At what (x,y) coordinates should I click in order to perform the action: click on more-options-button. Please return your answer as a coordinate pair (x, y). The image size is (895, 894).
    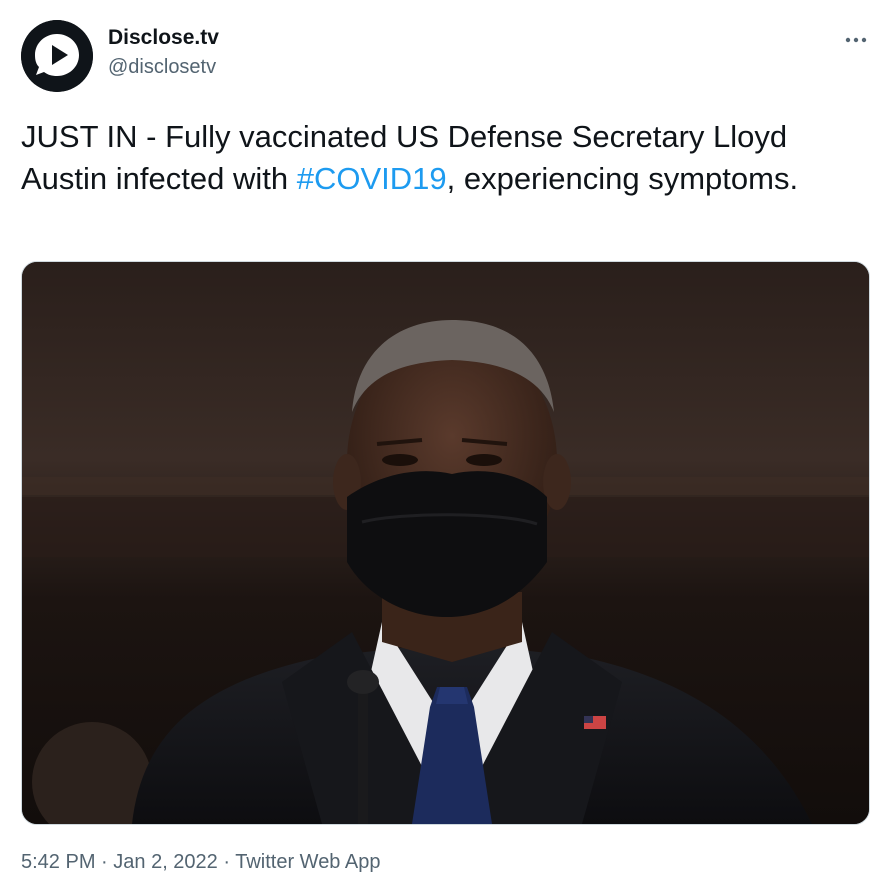
    Looking at the image, I should click on (856, 40).